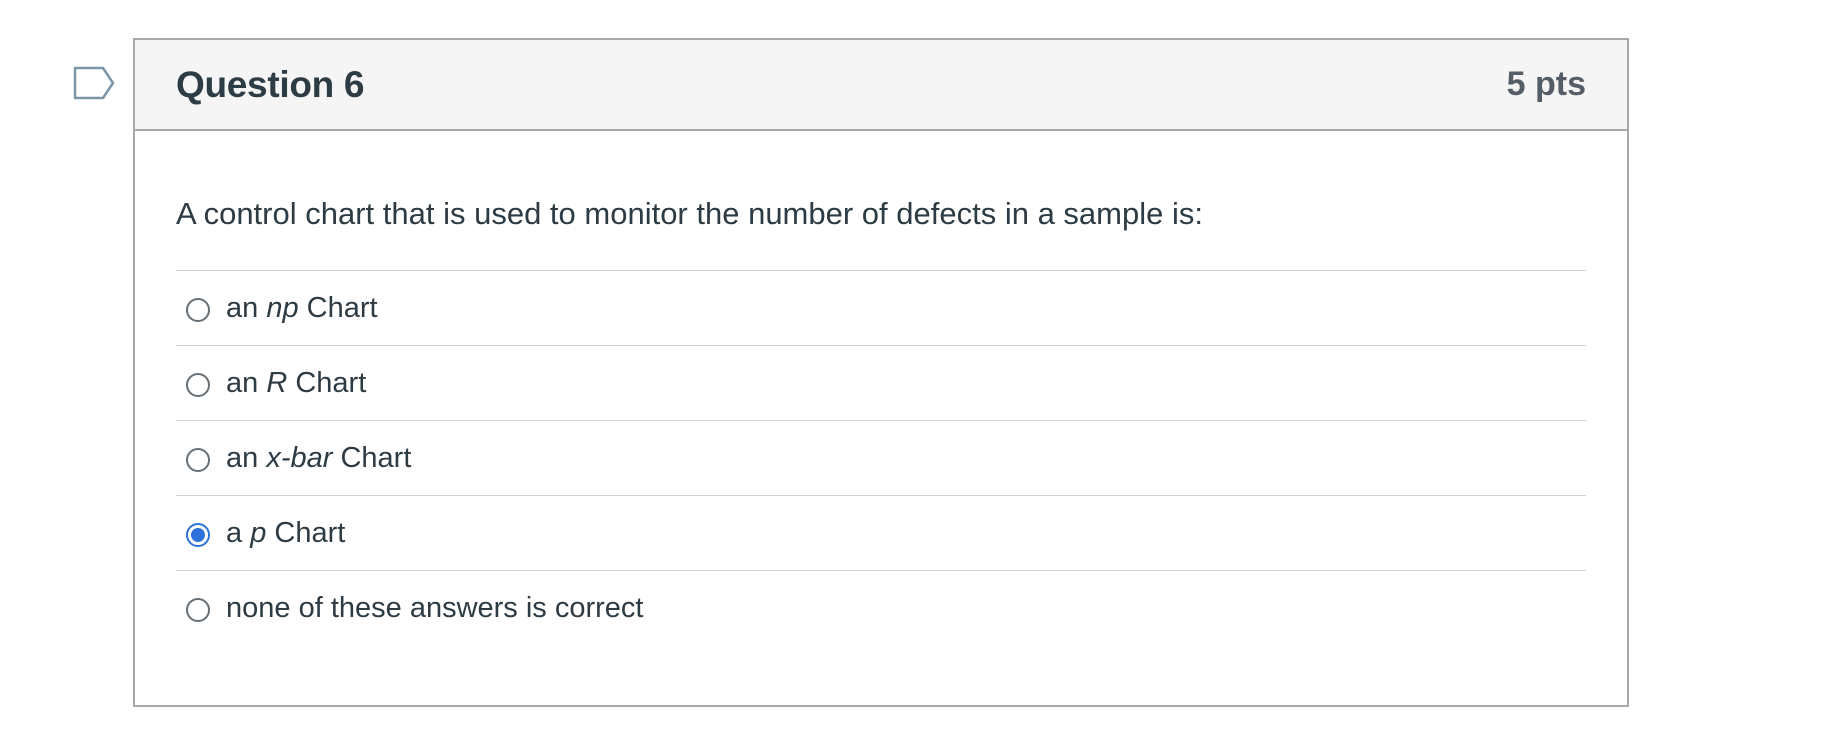 The width and height of the screenshot is (1826, 756). Describe the element at coordinates (881, 384) in the screenshot. I see `answer-option-r: an R Chart` at that location.